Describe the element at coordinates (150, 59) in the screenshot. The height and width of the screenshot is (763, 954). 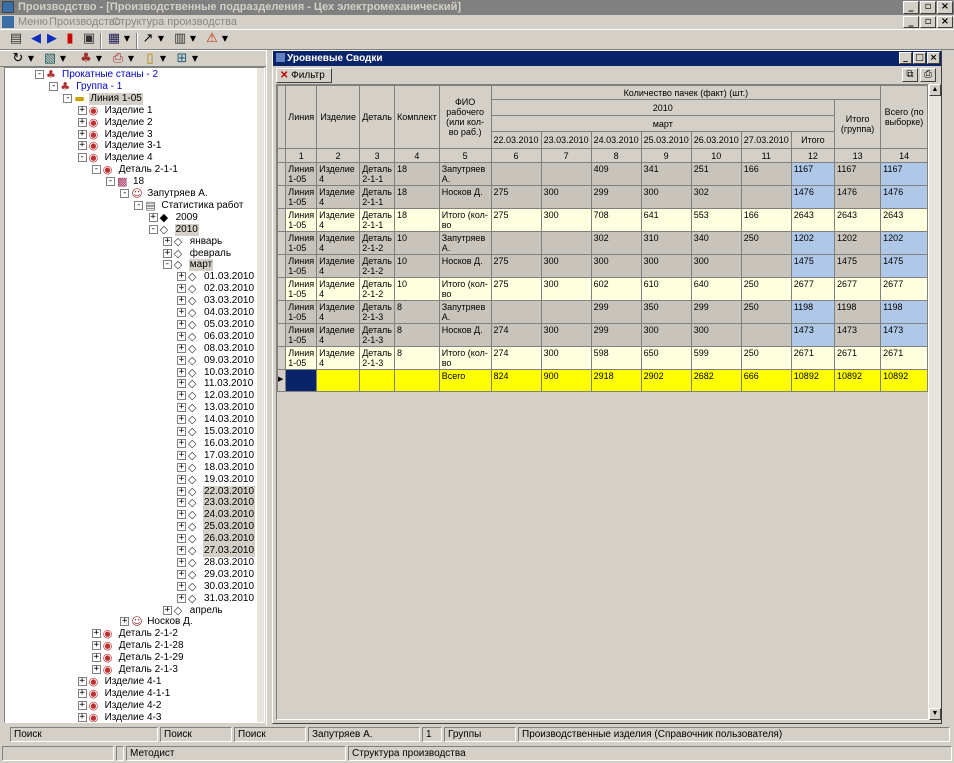
I see `database-icon: ▯` at that location.